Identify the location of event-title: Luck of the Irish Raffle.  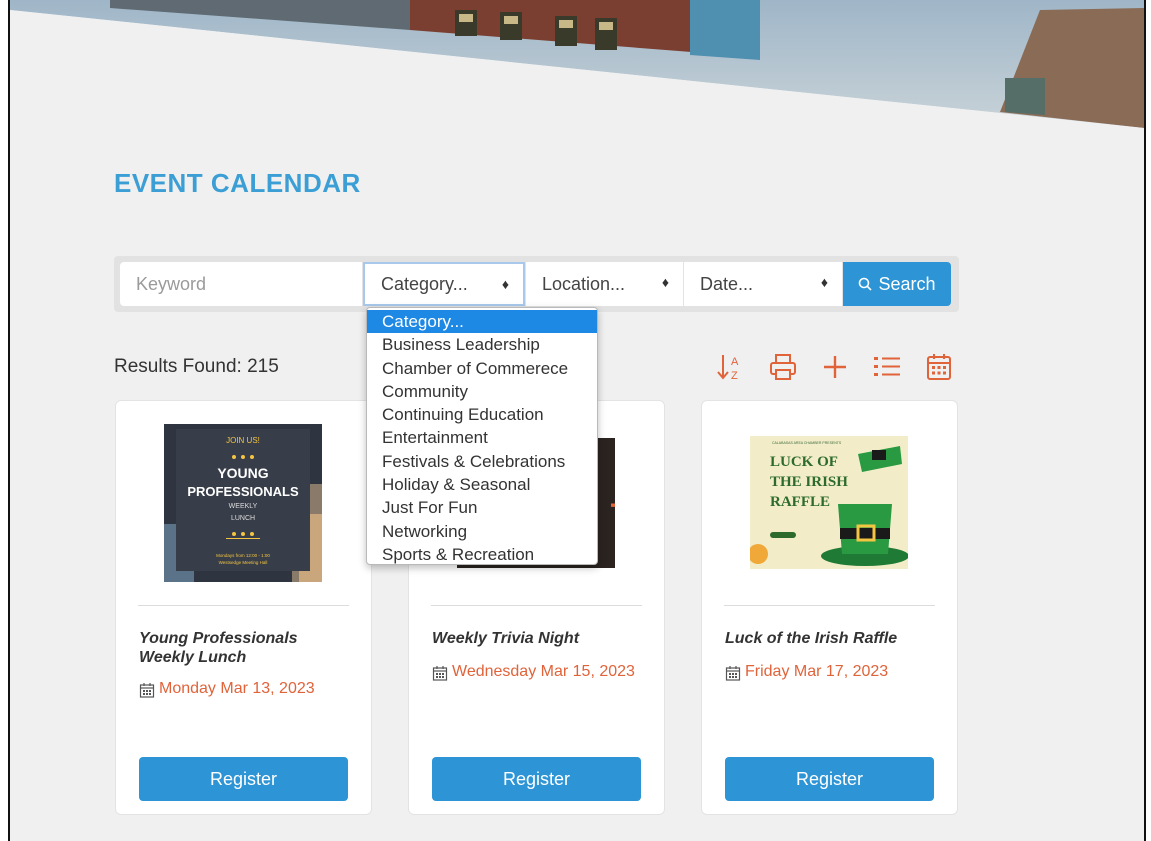
(832, 638).